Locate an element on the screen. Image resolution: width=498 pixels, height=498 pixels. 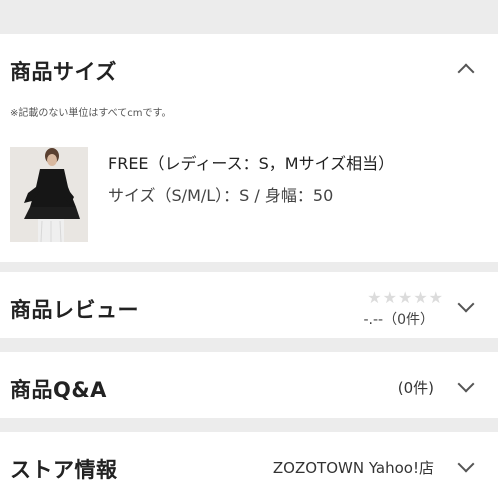
chevron-up-icon is located at coordinates (466, 72).